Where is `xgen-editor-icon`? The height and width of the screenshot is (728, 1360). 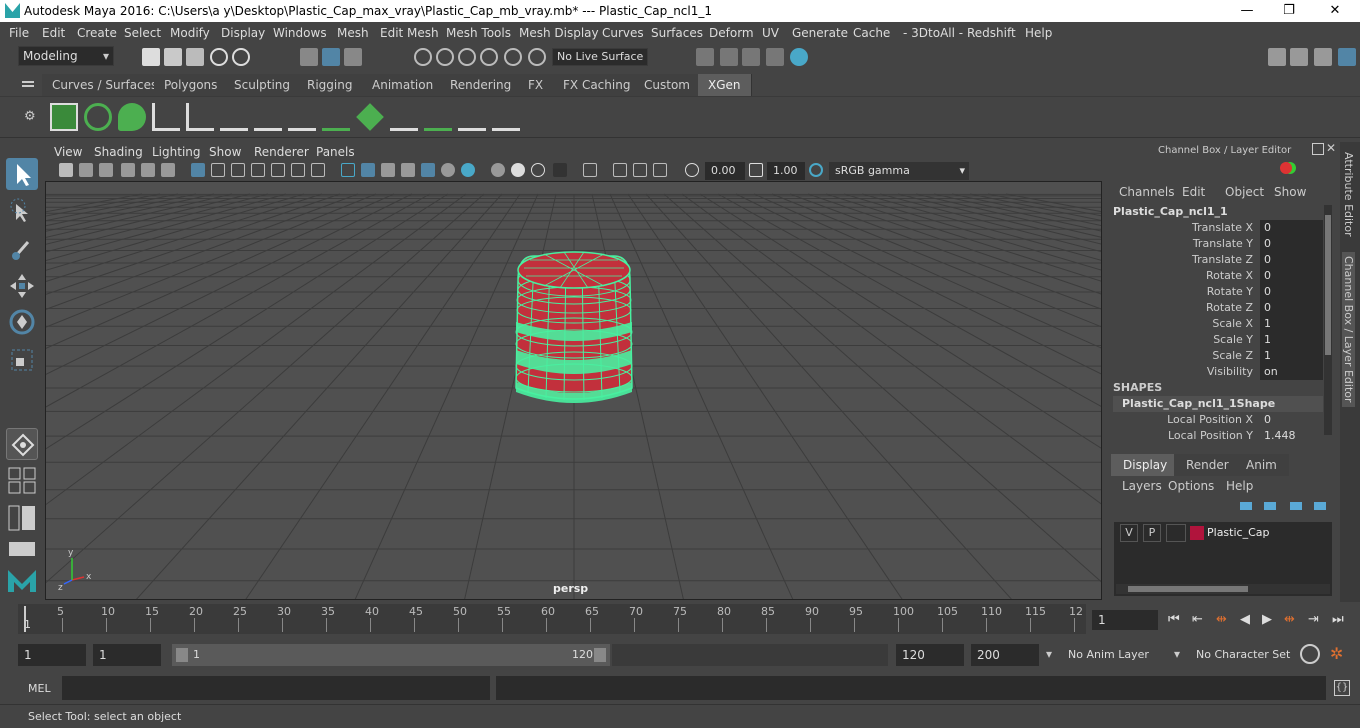 xgen-editor-icon is located at coordinates (64, 117).